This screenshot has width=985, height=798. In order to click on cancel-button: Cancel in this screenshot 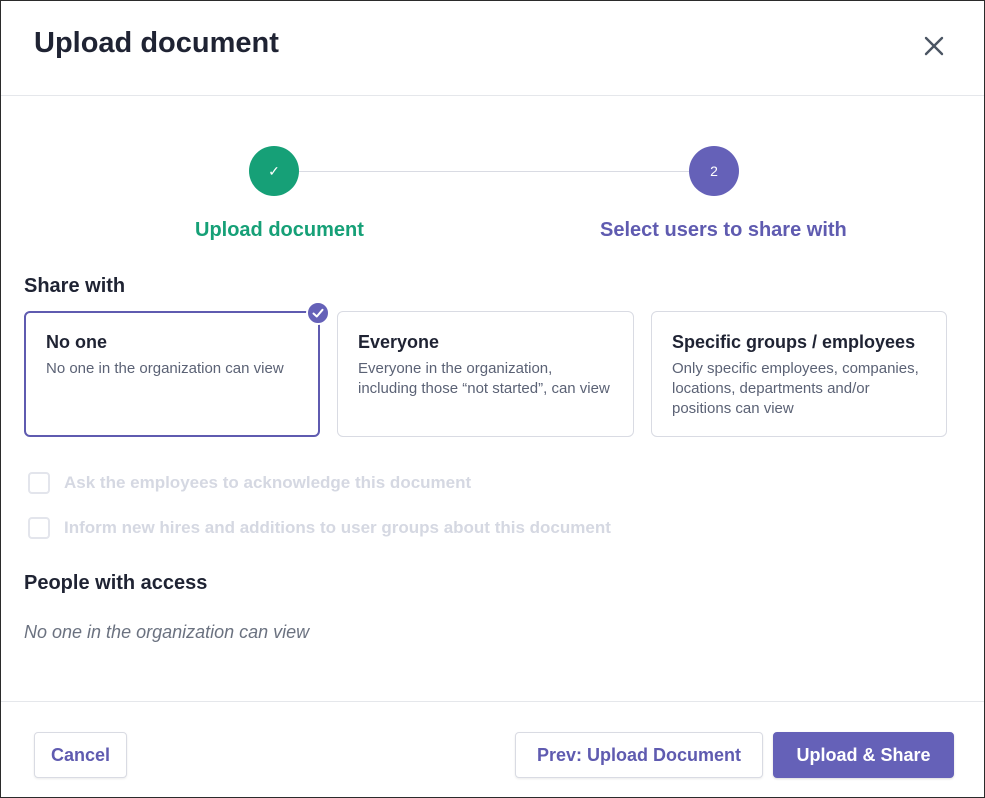, I will do `click(80, 755)`.